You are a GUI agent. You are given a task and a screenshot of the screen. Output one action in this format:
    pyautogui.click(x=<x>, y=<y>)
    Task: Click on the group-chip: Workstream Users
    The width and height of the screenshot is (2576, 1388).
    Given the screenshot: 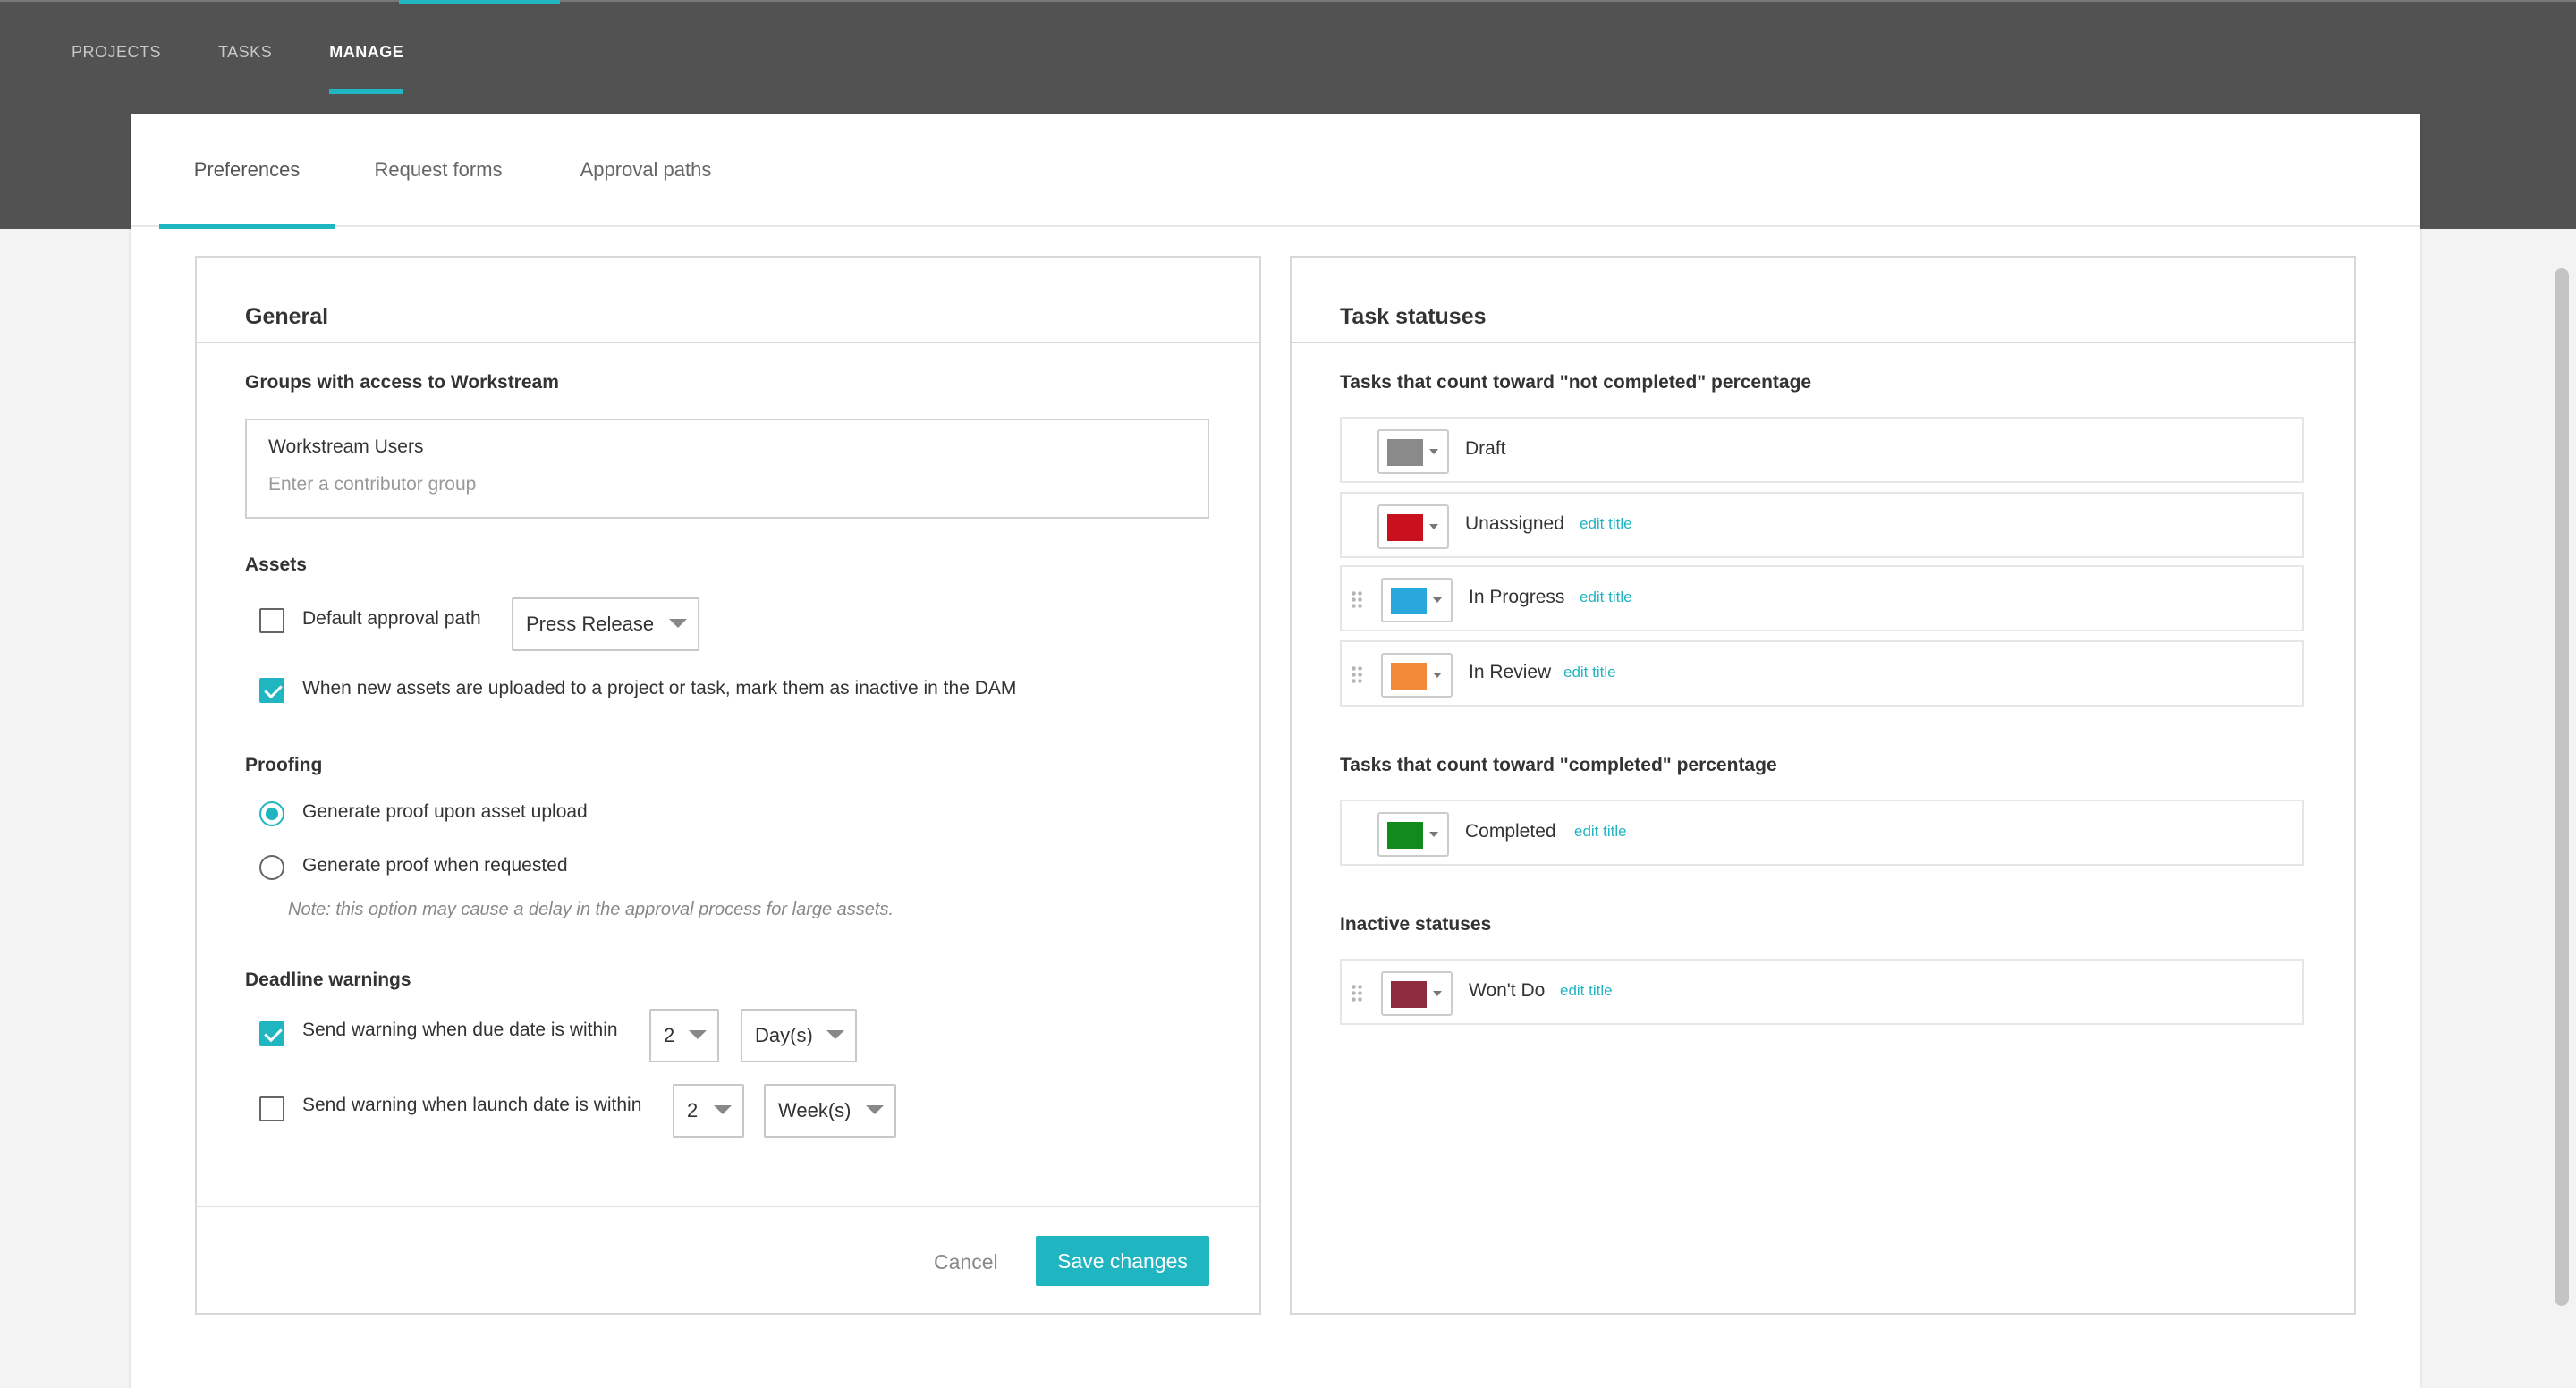 What is the action you would take?
    pyautogui.click(x=345, y=447)
    